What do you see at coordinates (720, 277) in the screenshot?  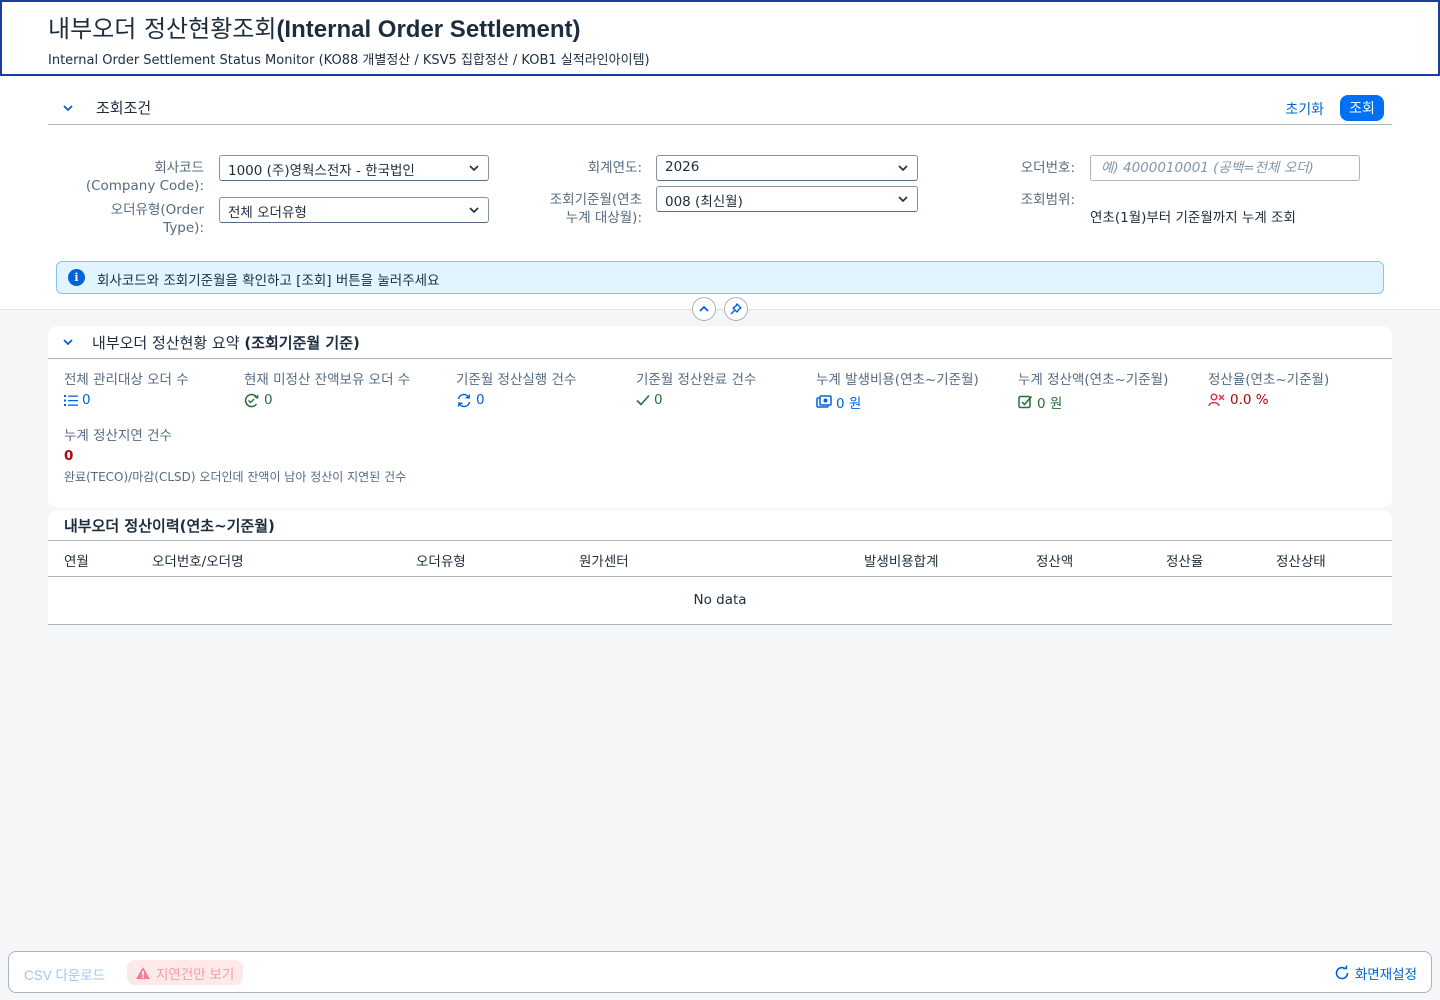 I see `info-message-strip: i 회사코드와 조회기준월을 확인하고 [조회] 버튼을 눌러주세요` at bounding box center [720, 277].